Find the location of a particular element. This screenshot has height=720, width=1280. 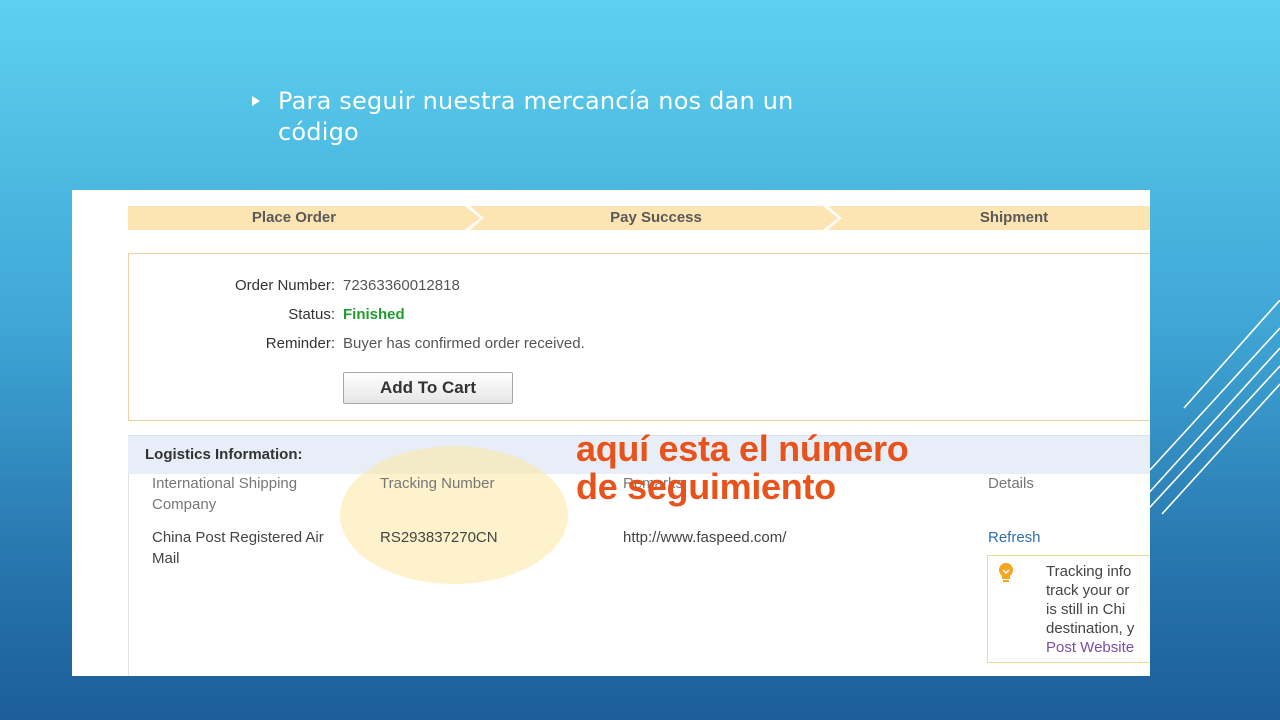

status-value: Finished is located at coordinates (374, 314).